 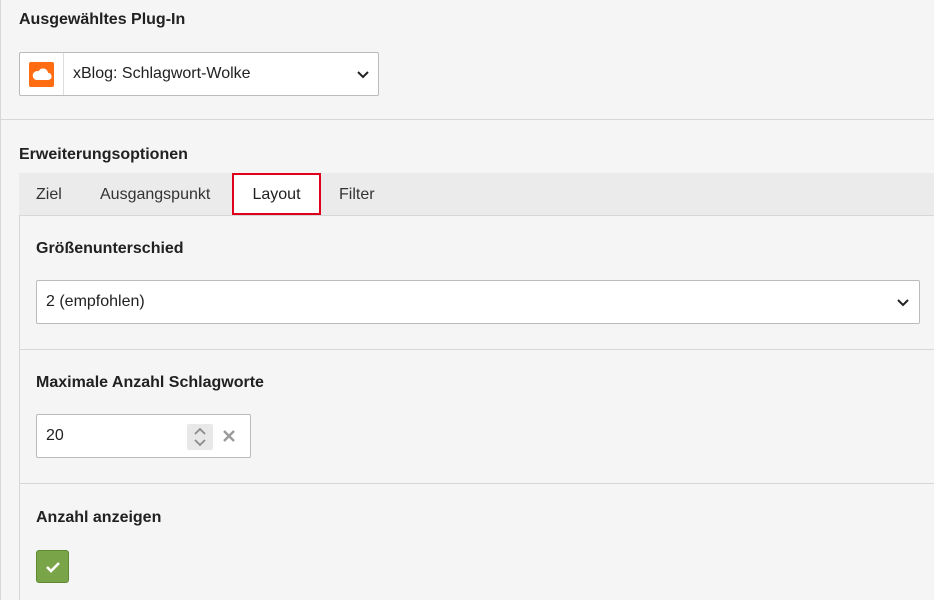 I want to click on tab-ausgangspunkt: Ausgangspunkt, so click(x=155, y=194).